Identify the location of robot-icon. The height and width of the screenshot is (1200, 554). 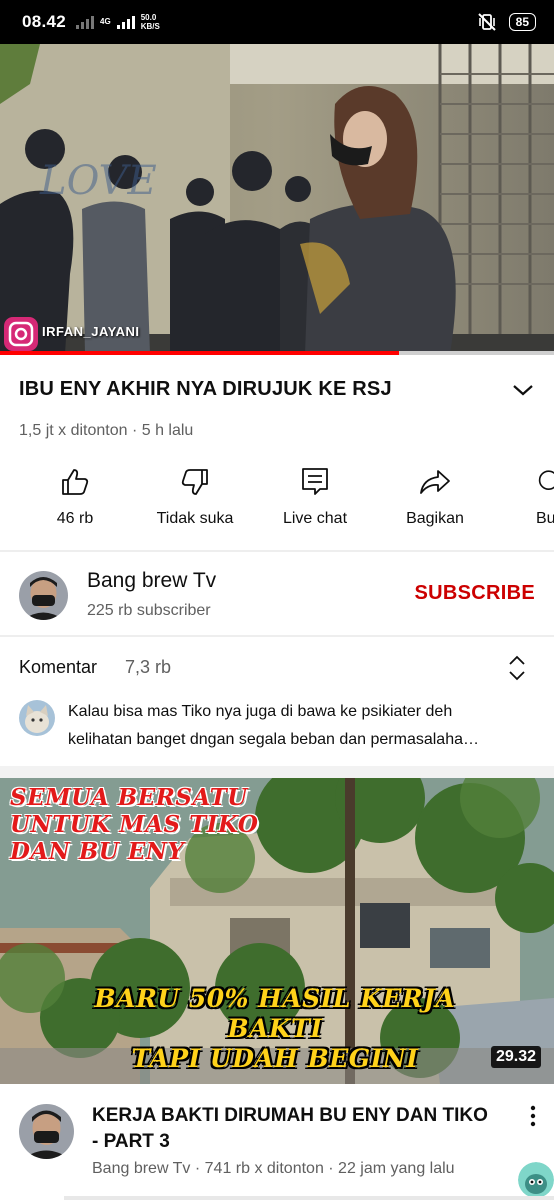
(536, 1180).